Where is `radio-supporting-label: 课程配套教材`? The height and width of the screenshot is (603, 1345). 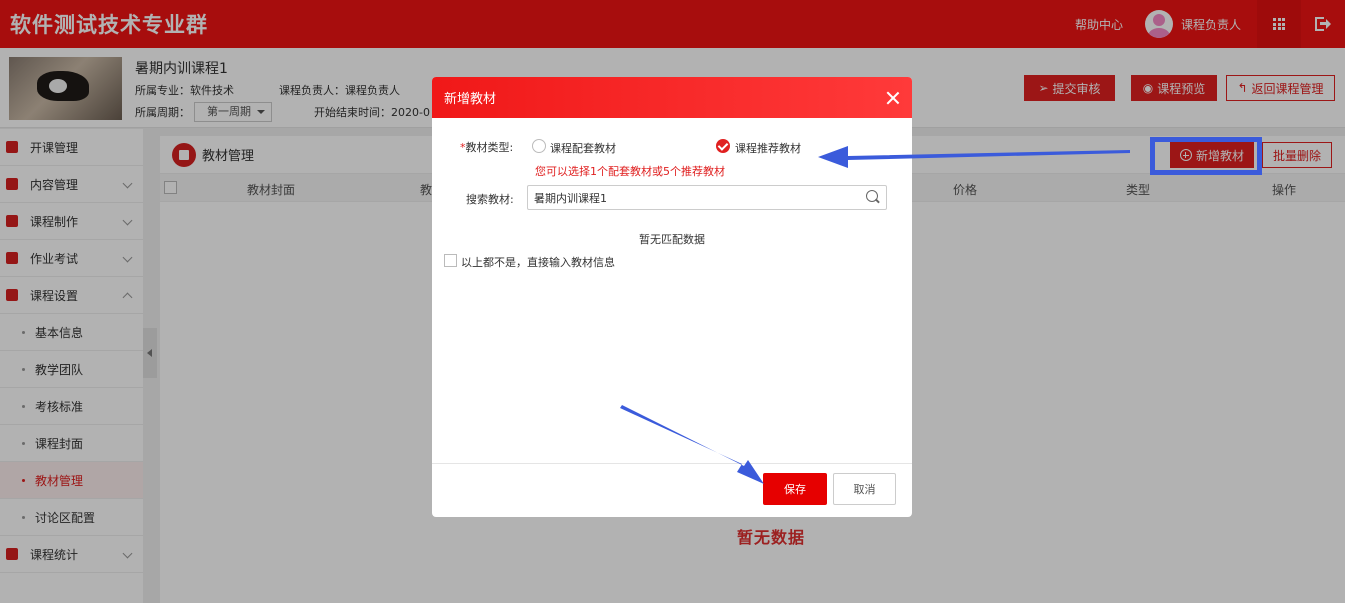 radio-supporting-label: 课程配套教材 is located at coordinates (583, 148).